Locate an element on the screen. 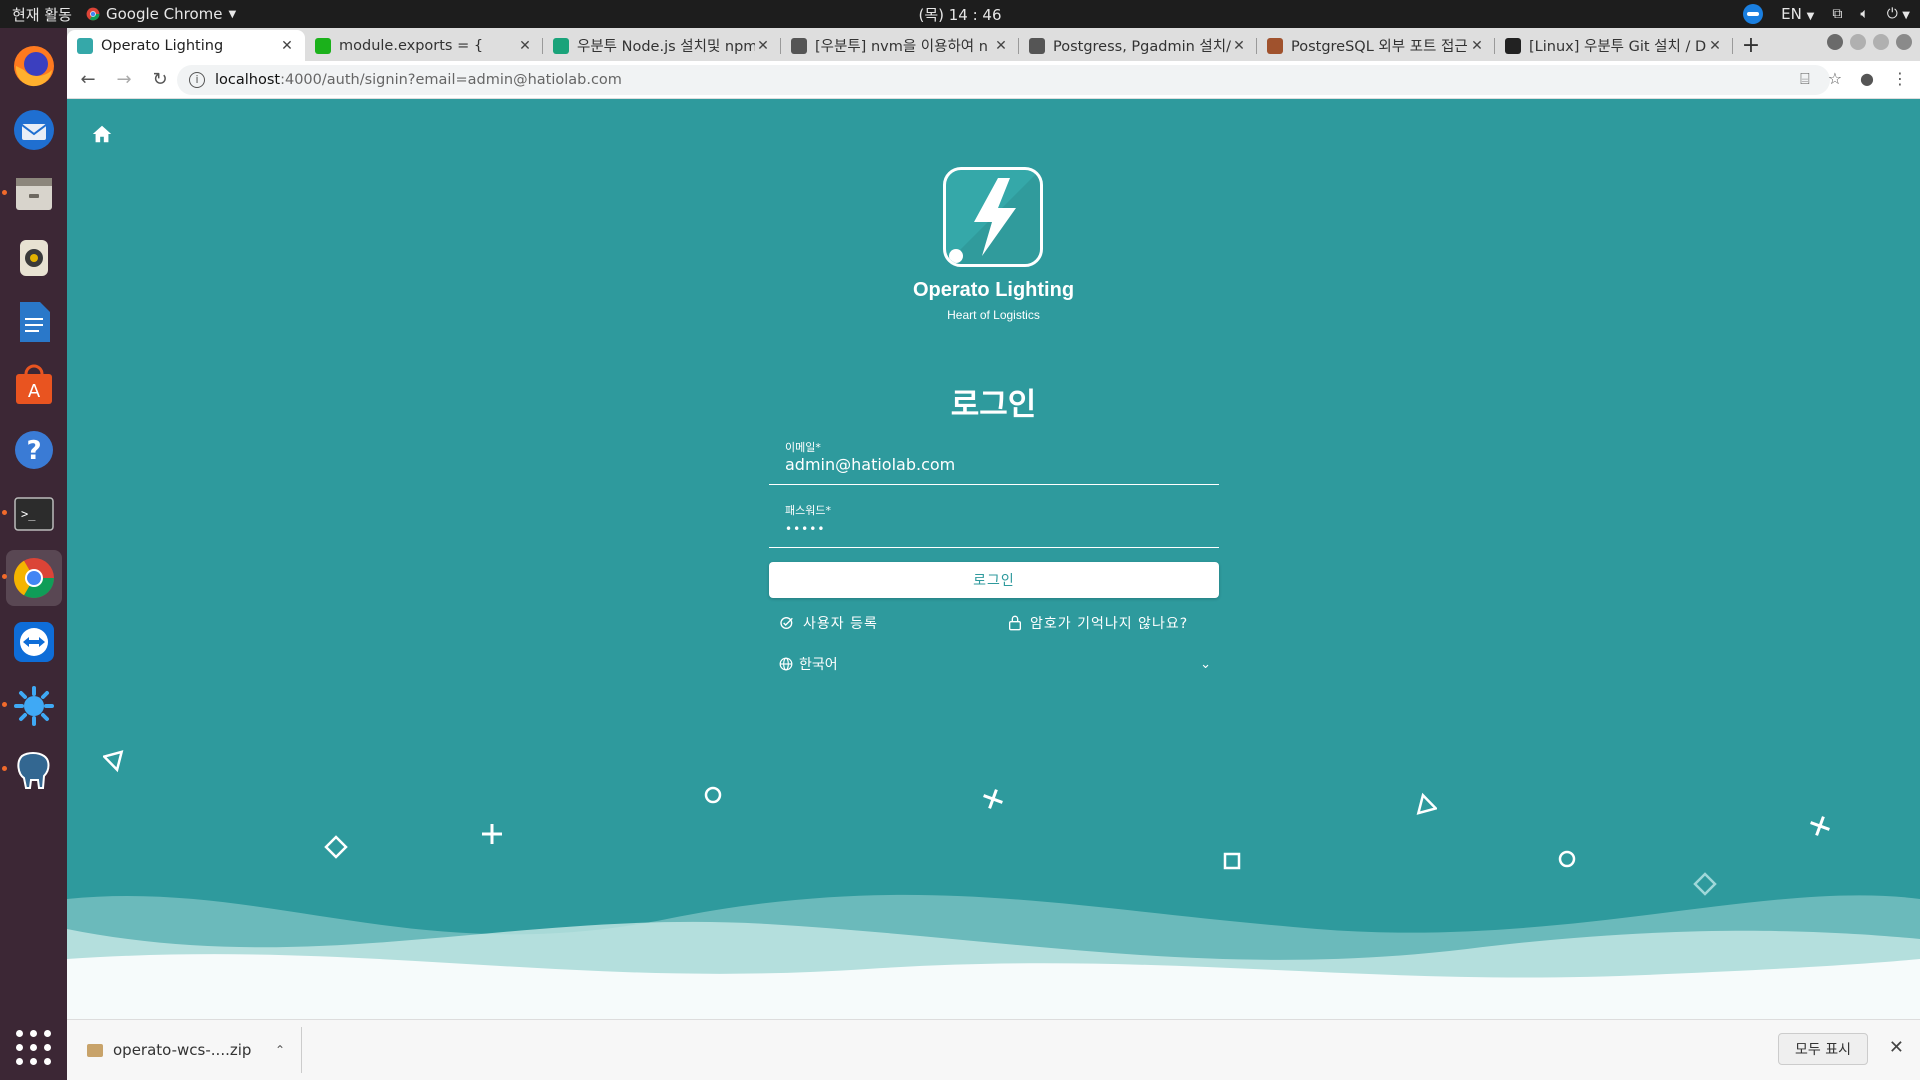 The height and width of the screenshot is (1080, 1920). zip-file-icon is located at coordinates (95, 1050).